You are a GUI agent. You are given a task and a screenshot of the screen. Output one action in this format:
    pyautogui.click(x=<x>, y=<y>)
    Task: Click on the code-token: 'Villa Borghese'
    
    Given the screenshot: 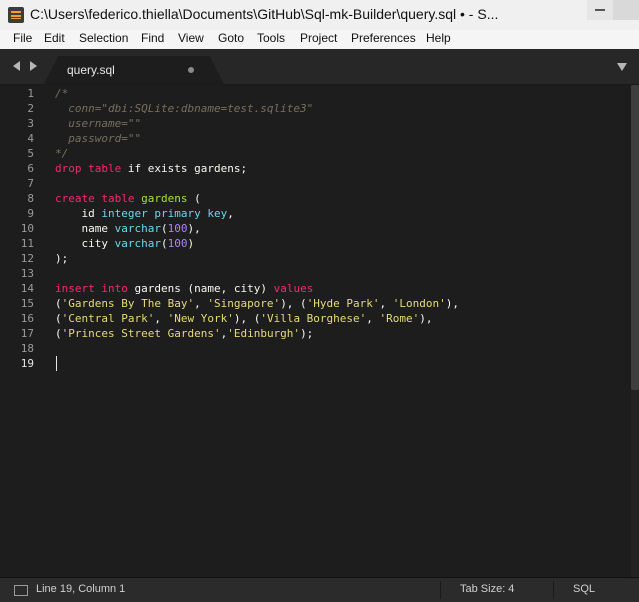 What is the action you would take?
    pyautogui.click(x=313, y=318)
    